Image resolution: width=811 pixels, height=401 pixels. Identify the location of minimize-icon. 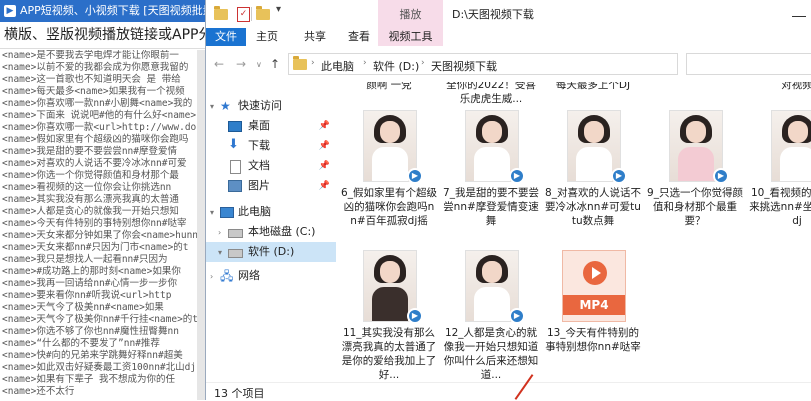
(799, 16).